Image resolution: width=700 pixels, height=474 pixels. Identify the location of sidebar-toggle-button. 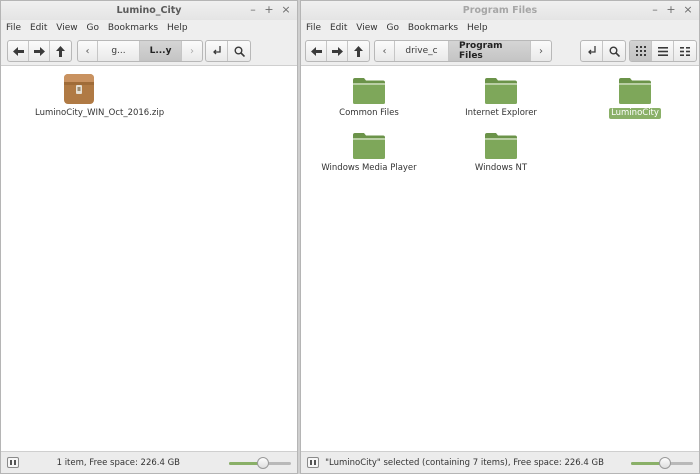
(313, 462).